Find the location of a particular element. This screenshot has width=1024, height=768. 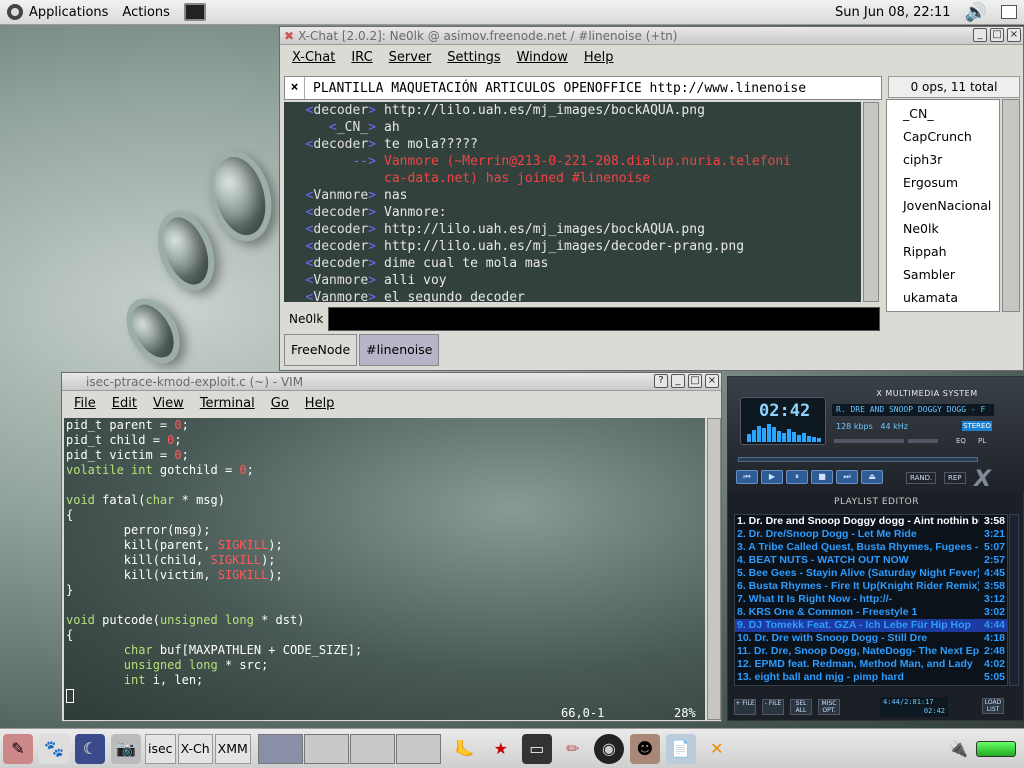

vim-menu-view: View is located at coordinates (168, 403).